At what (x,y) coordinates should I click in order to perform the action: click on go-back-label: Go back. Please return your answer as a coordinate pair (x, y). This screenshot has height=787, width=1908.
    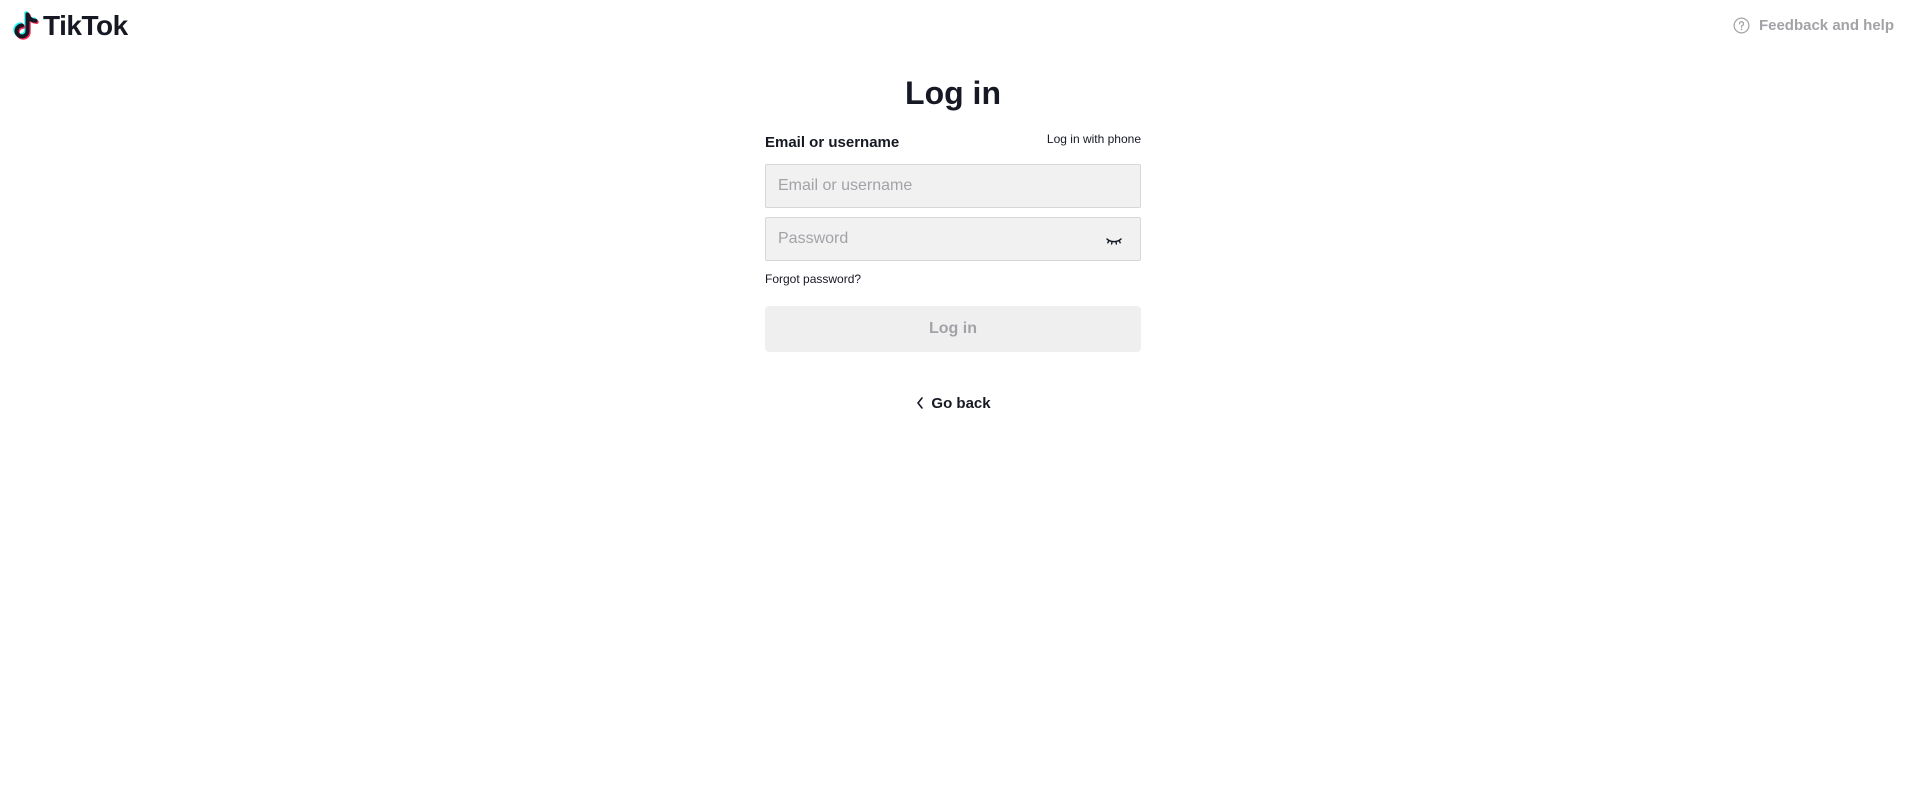
    Looking at the image, I should click on (961, 403).